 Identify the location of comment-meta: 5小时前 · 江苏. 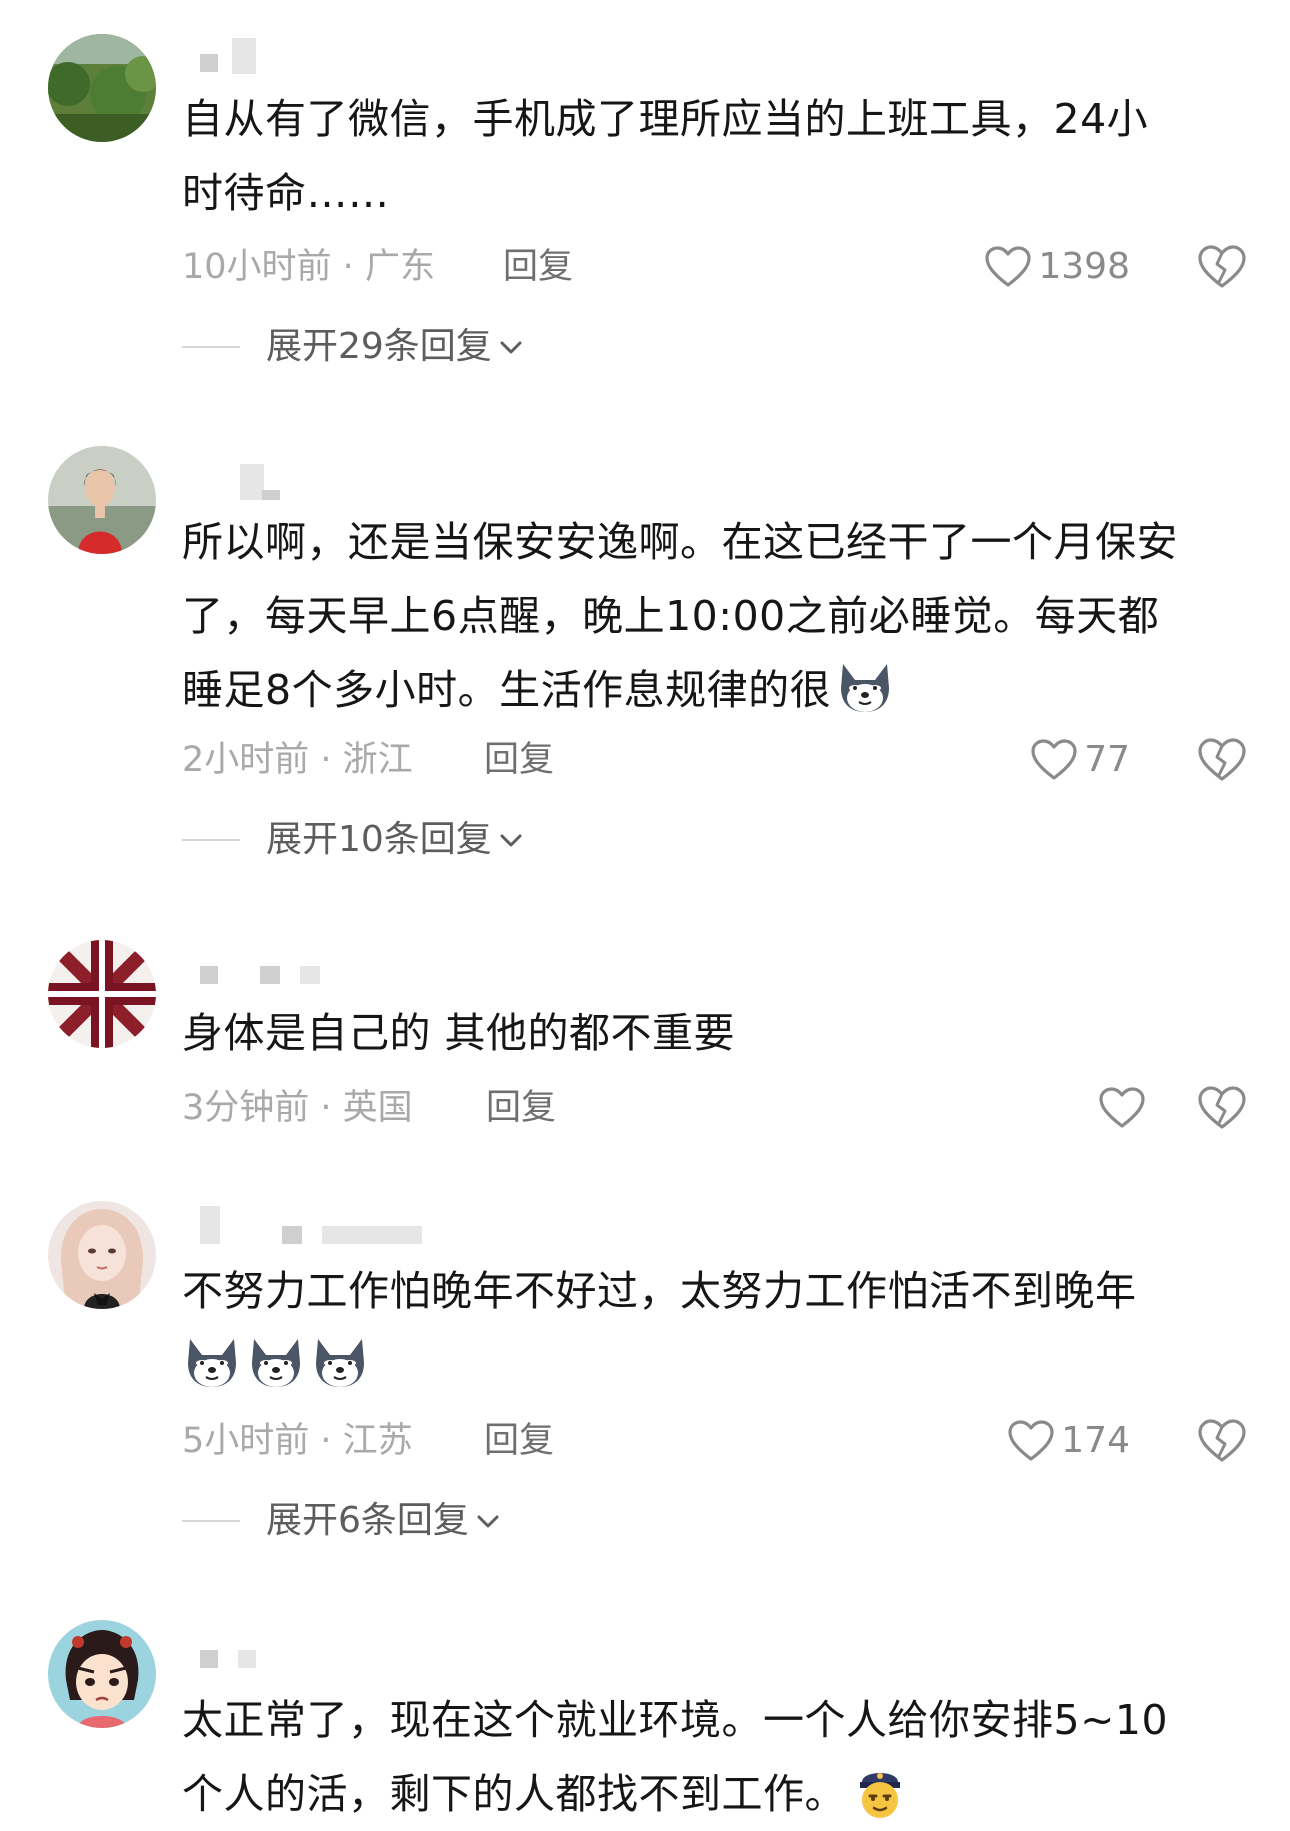
(297, 1441).